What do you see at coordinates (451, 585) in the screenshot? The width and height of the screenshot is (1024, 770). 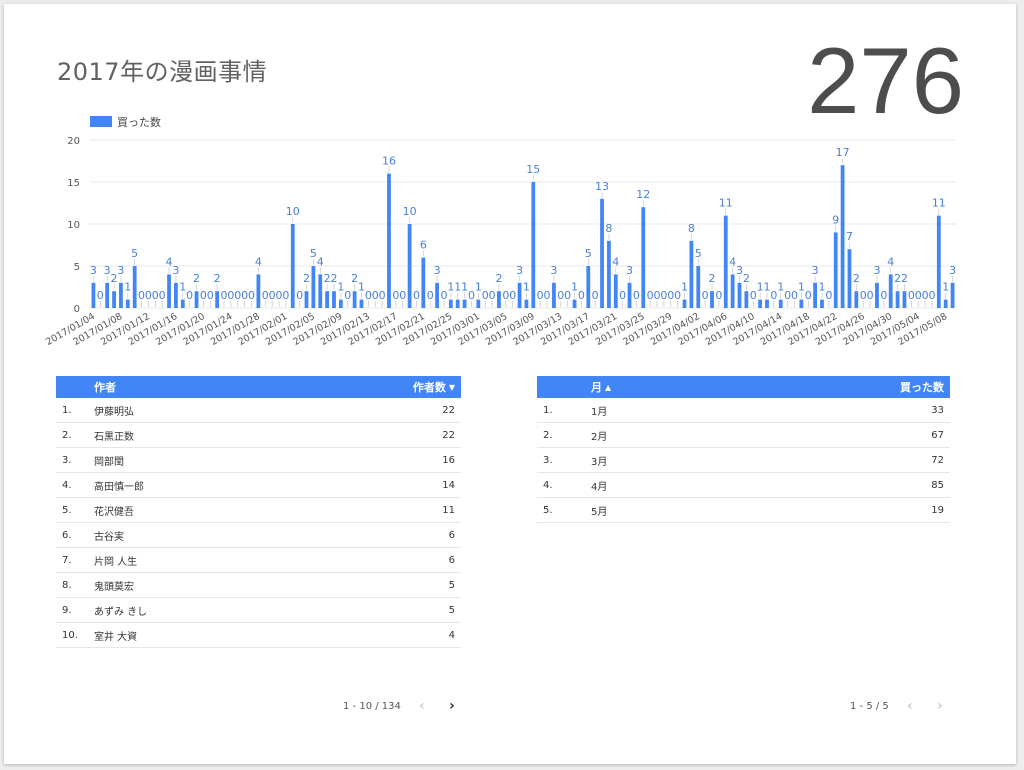 I see `row-value: 5` at bounding box center [451, 585].